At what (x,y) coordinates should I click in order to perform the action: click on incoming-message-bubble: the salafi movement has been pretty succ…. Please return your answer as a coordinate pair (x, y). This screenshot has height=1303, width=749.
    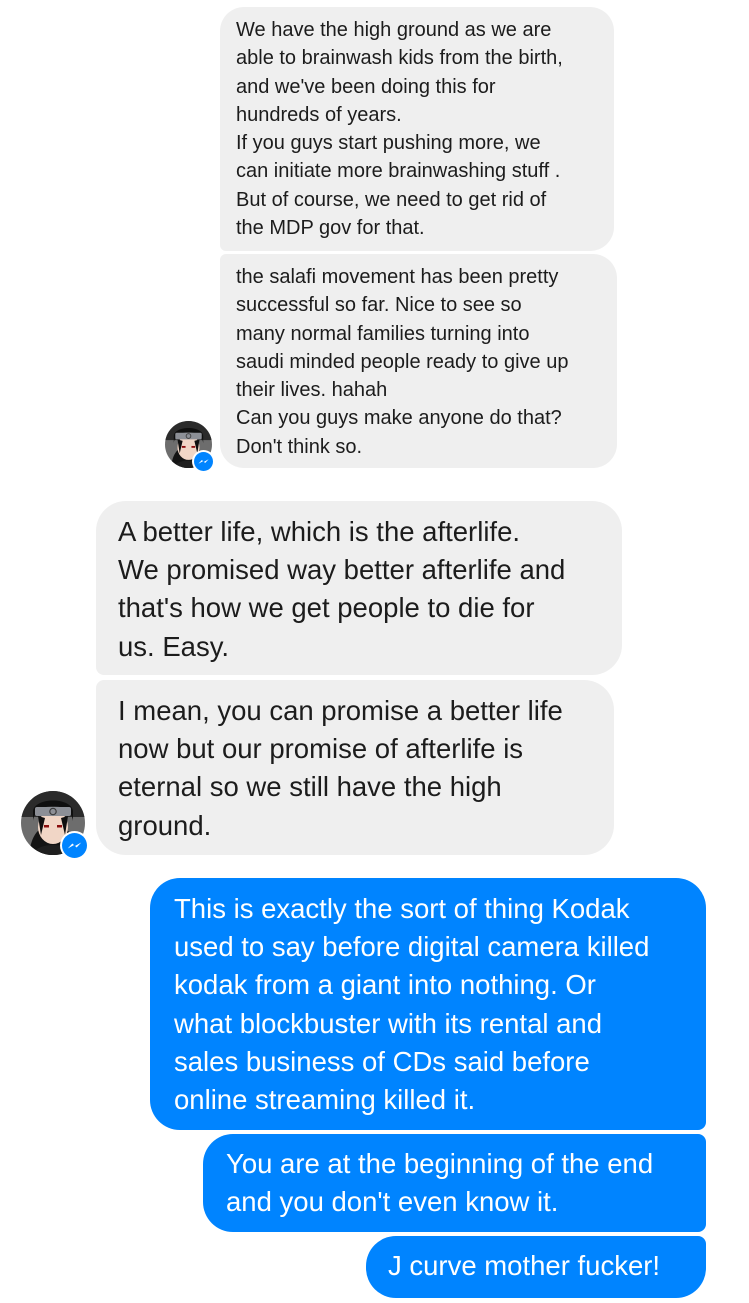
    Looking at the image, I should click on (418, 361).